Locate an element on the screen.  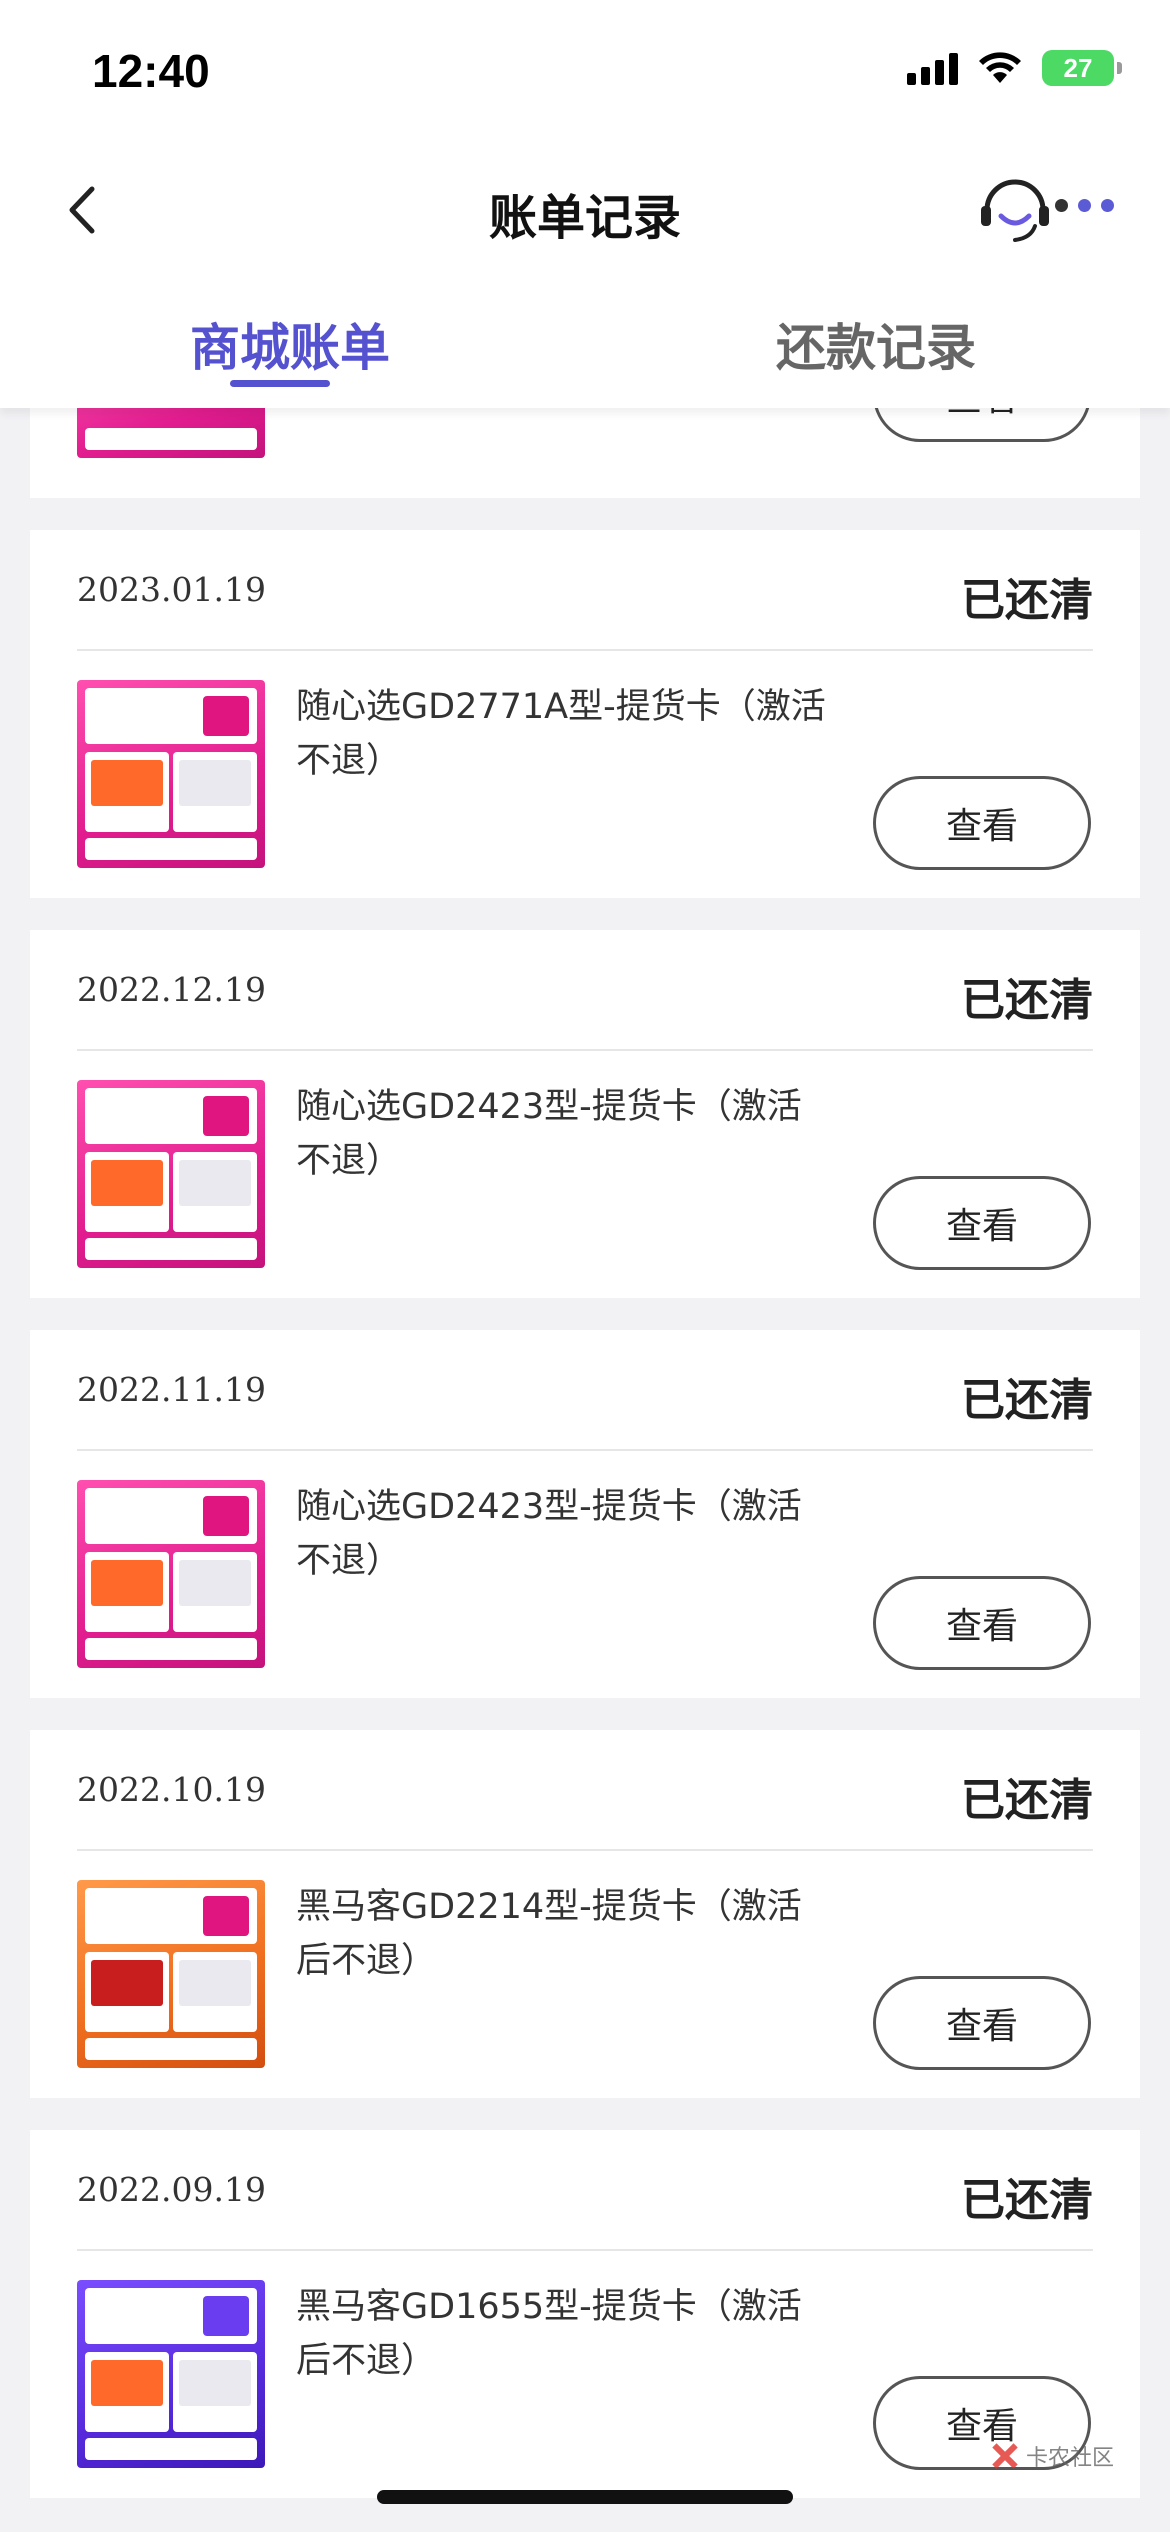
status-icons: 27 is located at coordinates (1014, 68).